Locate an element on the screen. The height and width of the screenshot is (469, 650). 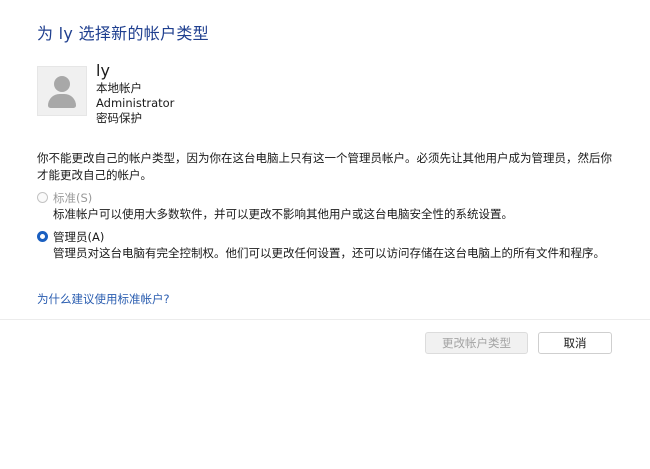
administrator-radio is located at coordinates (42, 236).